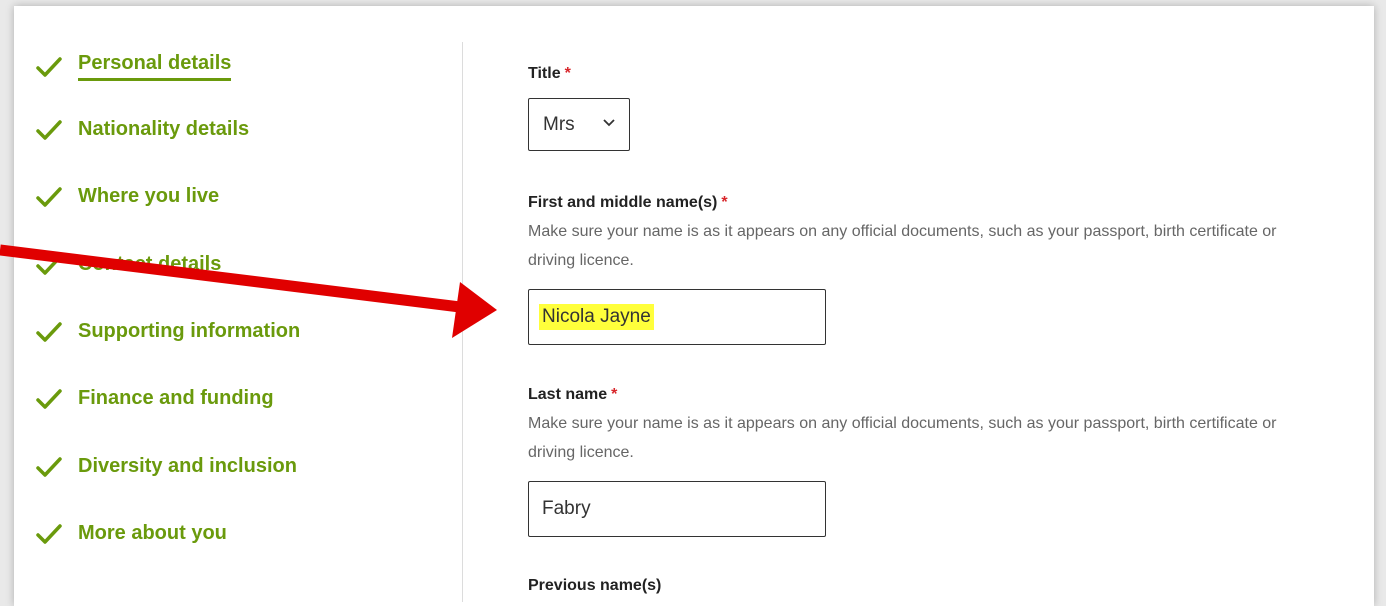 This screenshot has width=1386, height=606. What do you see at coordinates (559, 124) in the screenshot?
I see `title-select-value: Mrs` at bounding box center [559, 124].